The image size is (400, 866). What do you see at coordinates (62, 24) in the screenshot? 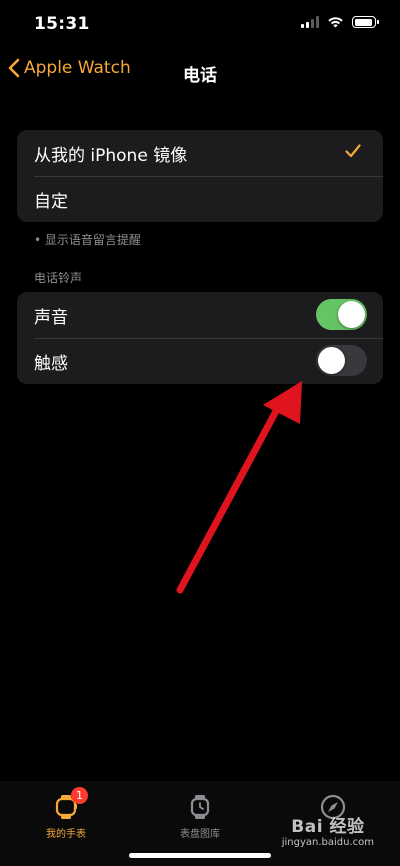
I see `status-time: 15:31` at bounding box center [62, 24].